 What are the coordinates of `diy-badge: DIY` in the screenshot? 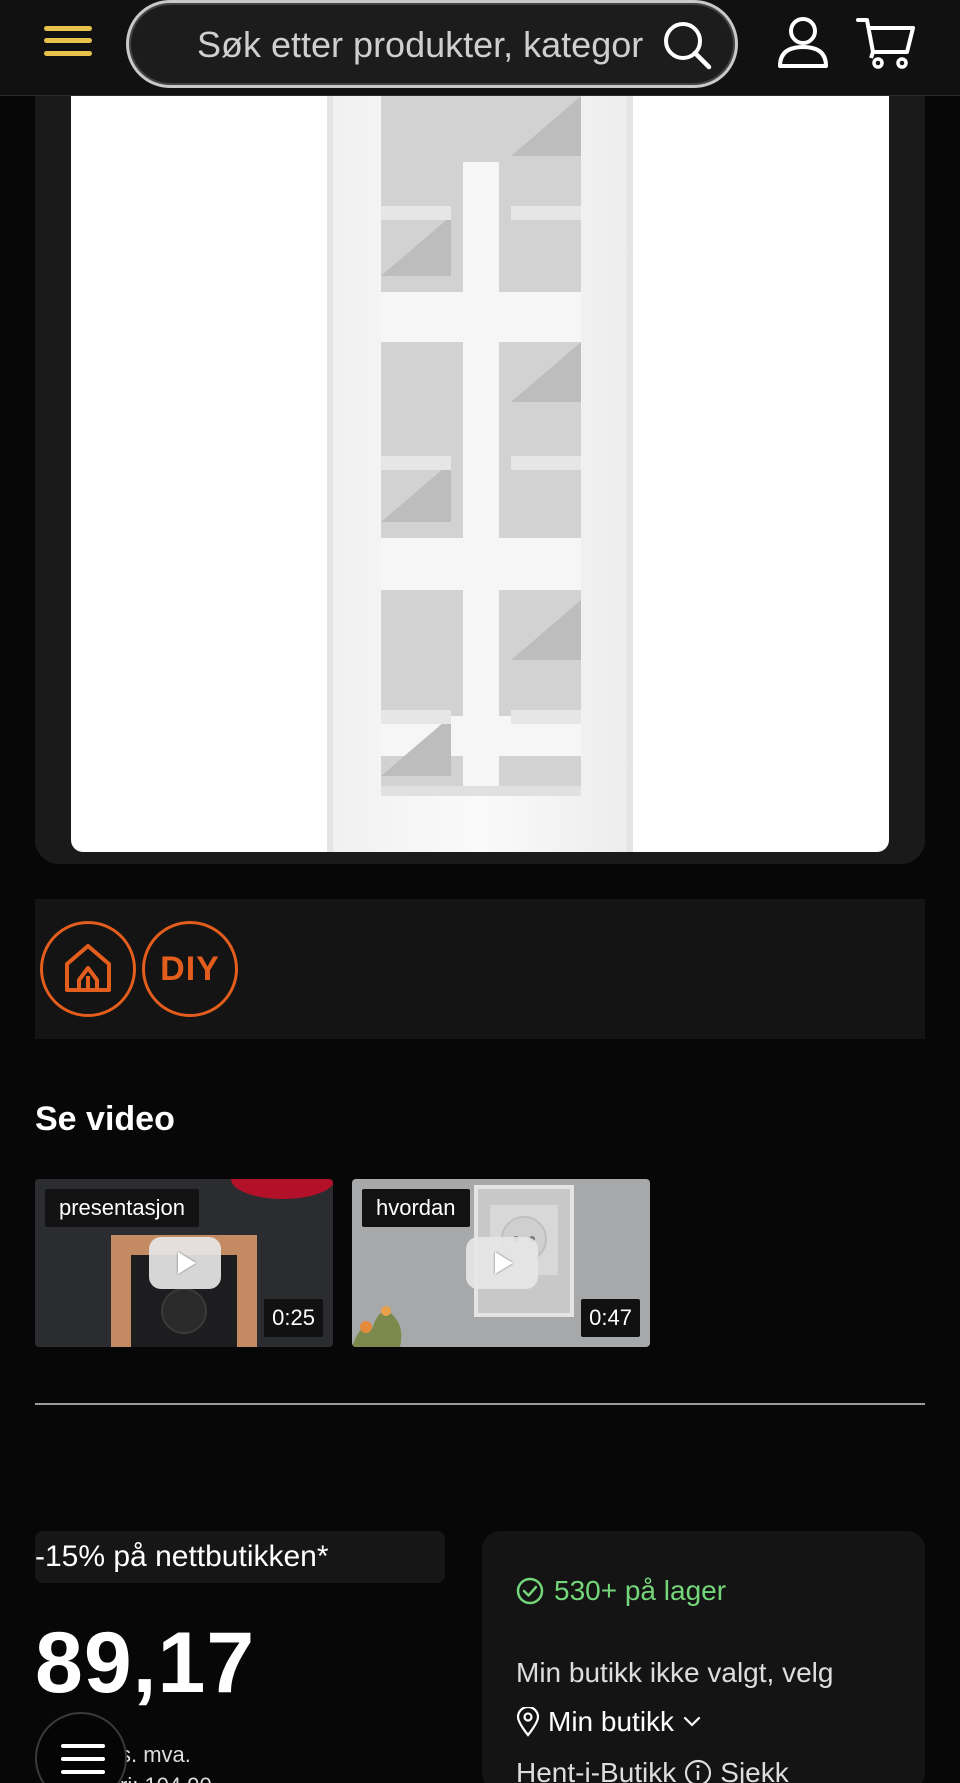 It's located at (190, 969).